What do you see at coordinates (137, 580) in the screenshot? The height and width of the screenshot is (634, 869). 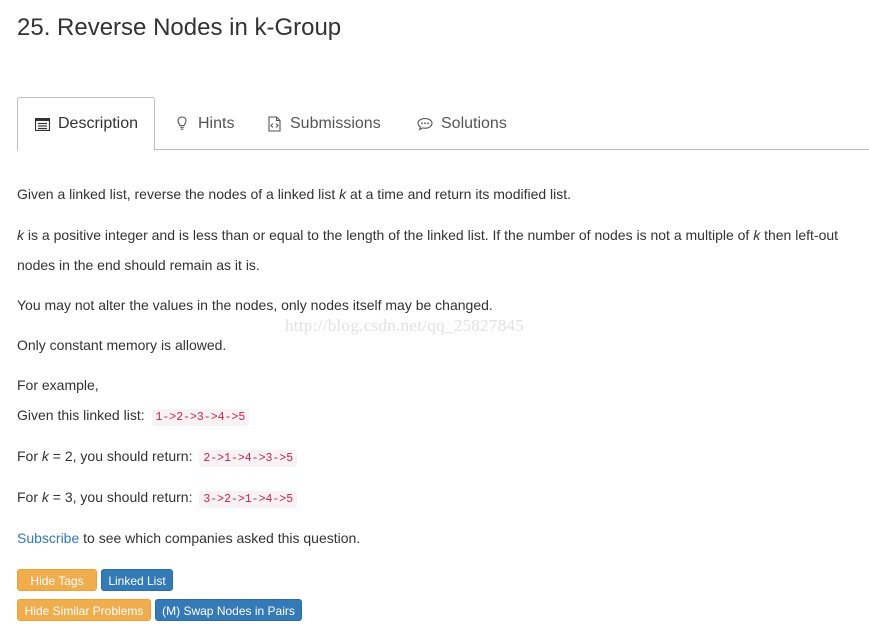 I see `tag-linked-list: Linked List` at bounding box center [137, 580].